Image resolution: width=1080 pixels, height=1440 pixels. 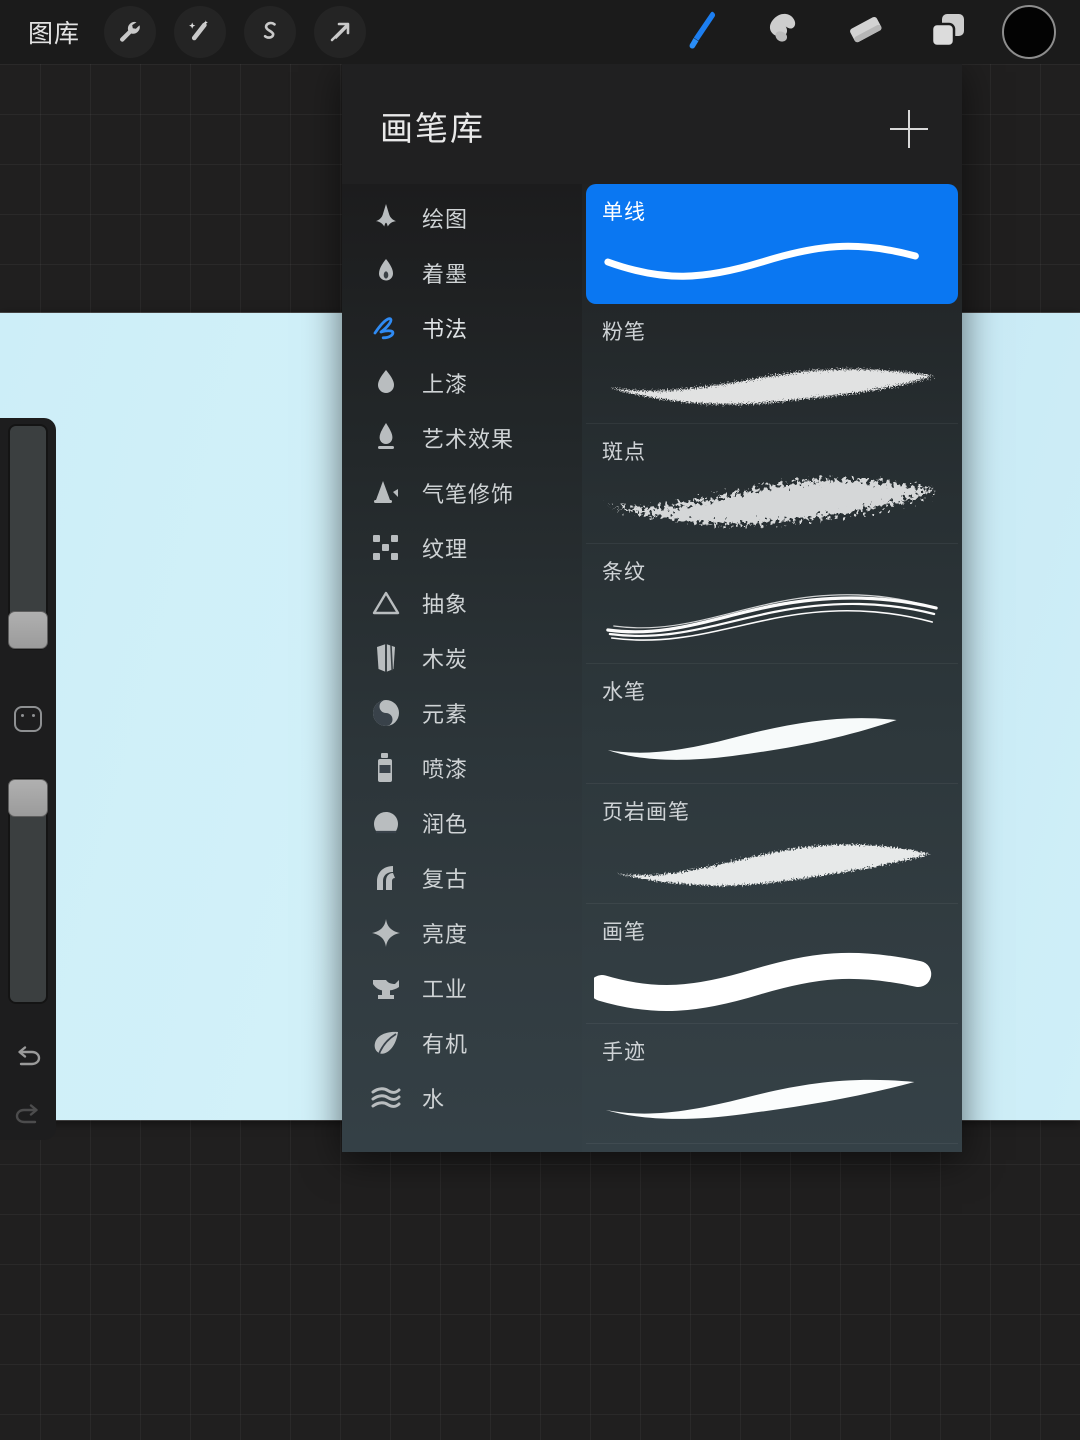 I want to click on brush-size-slider-thumb, so click(x=28, y=630).